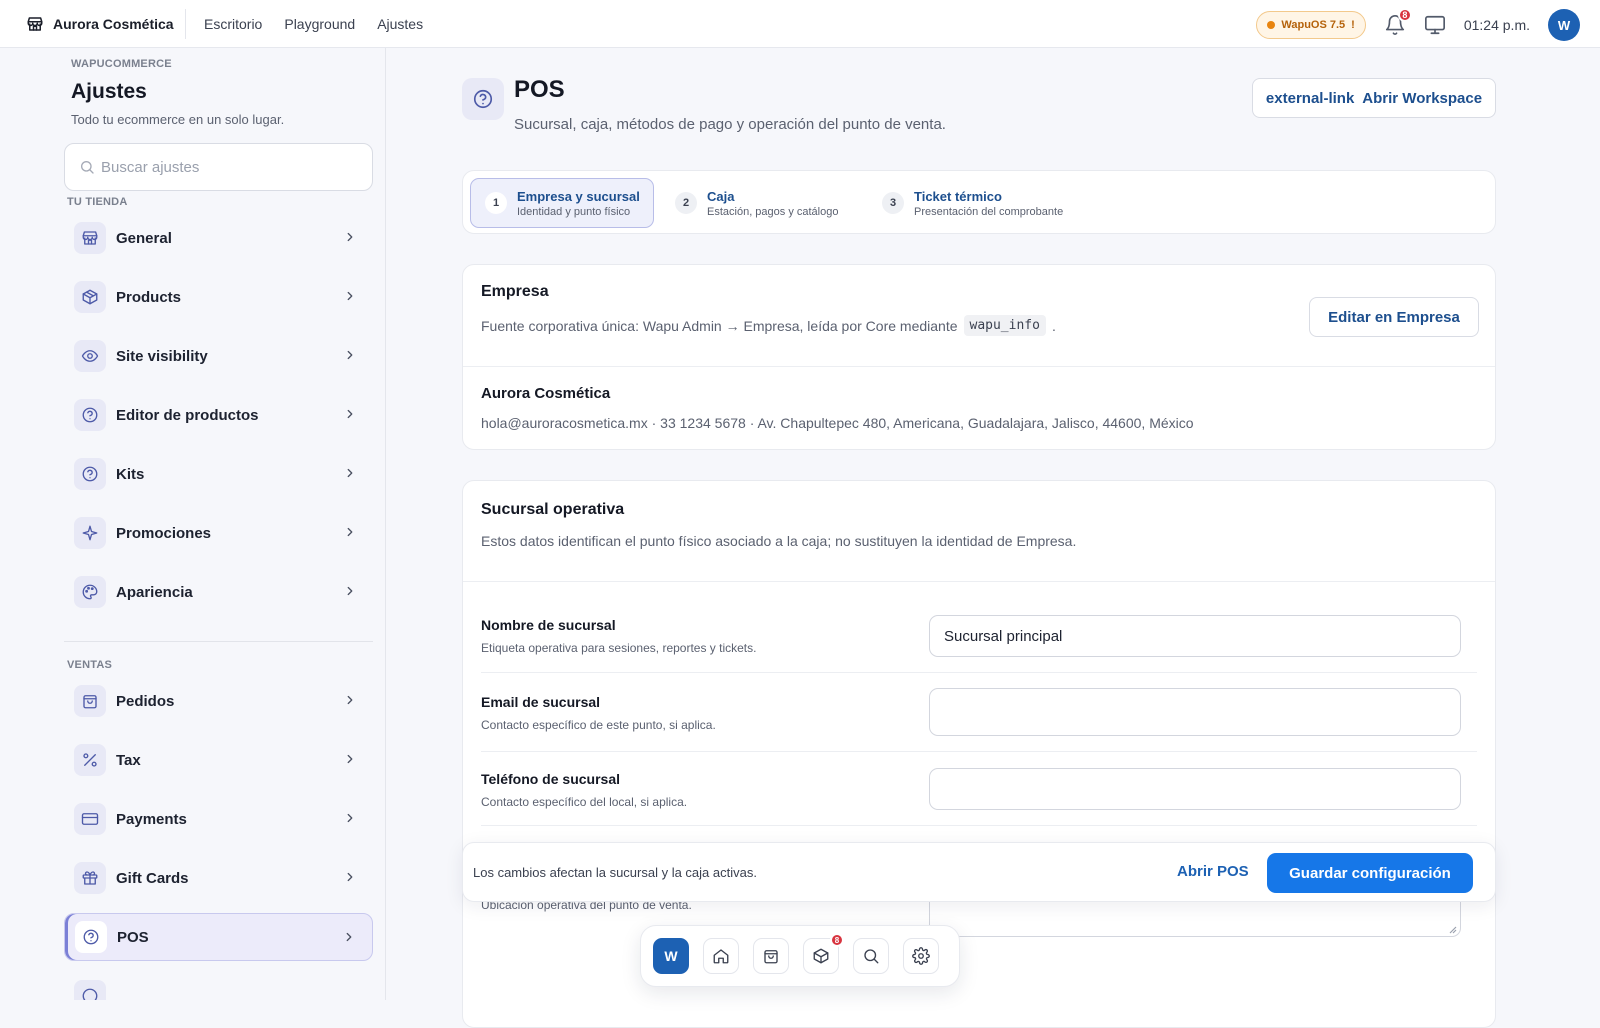  What do you see at coordinates (154, 592) in the screenshot?
I see `sidebar-item-label: Apariencia` at bounding box center [154, 592].